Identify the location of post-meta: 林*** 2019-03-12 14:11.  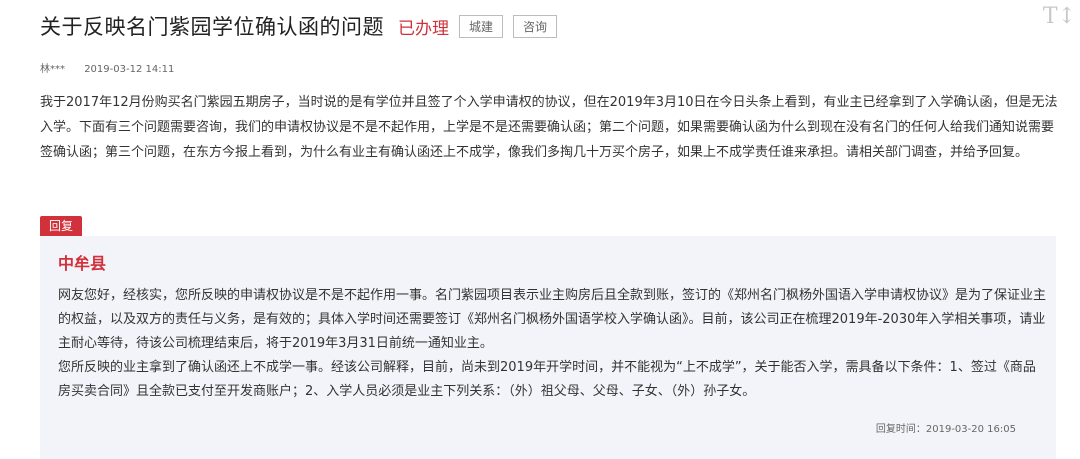
(107, 67).